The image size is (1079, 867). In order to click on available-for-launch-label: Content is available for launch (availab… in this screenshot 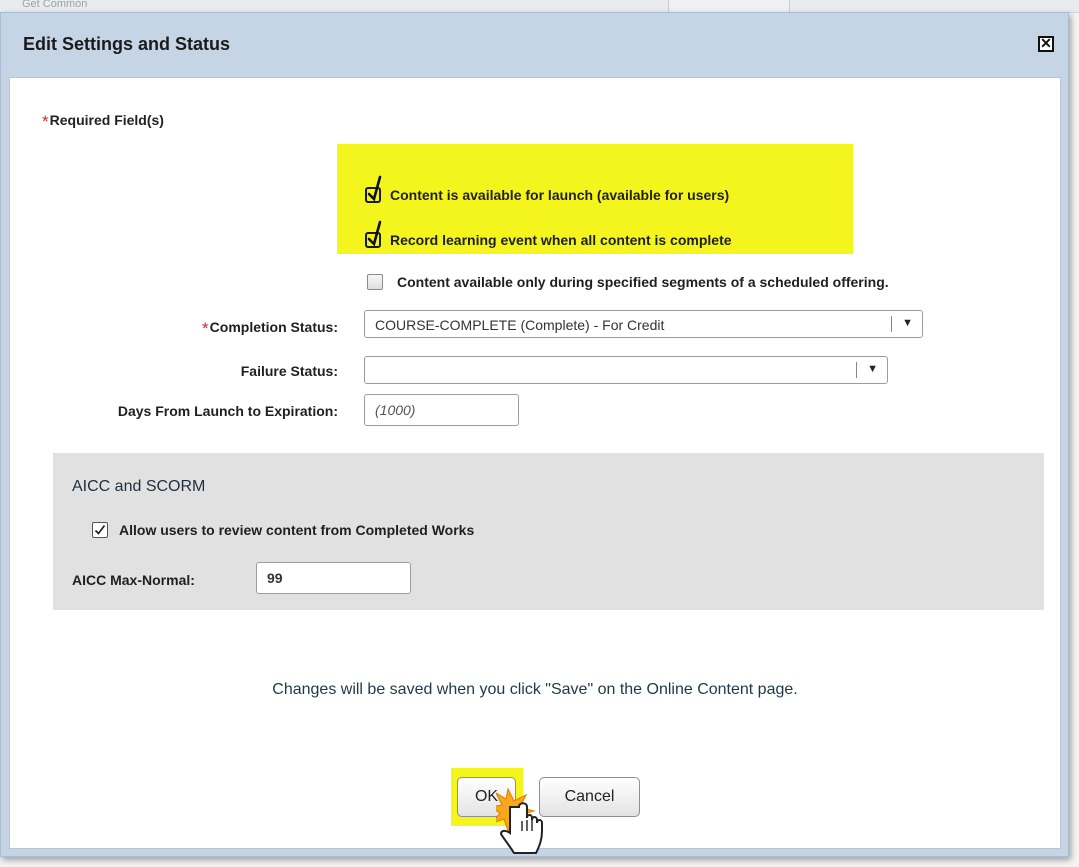, I will do `click(560, 195)`.